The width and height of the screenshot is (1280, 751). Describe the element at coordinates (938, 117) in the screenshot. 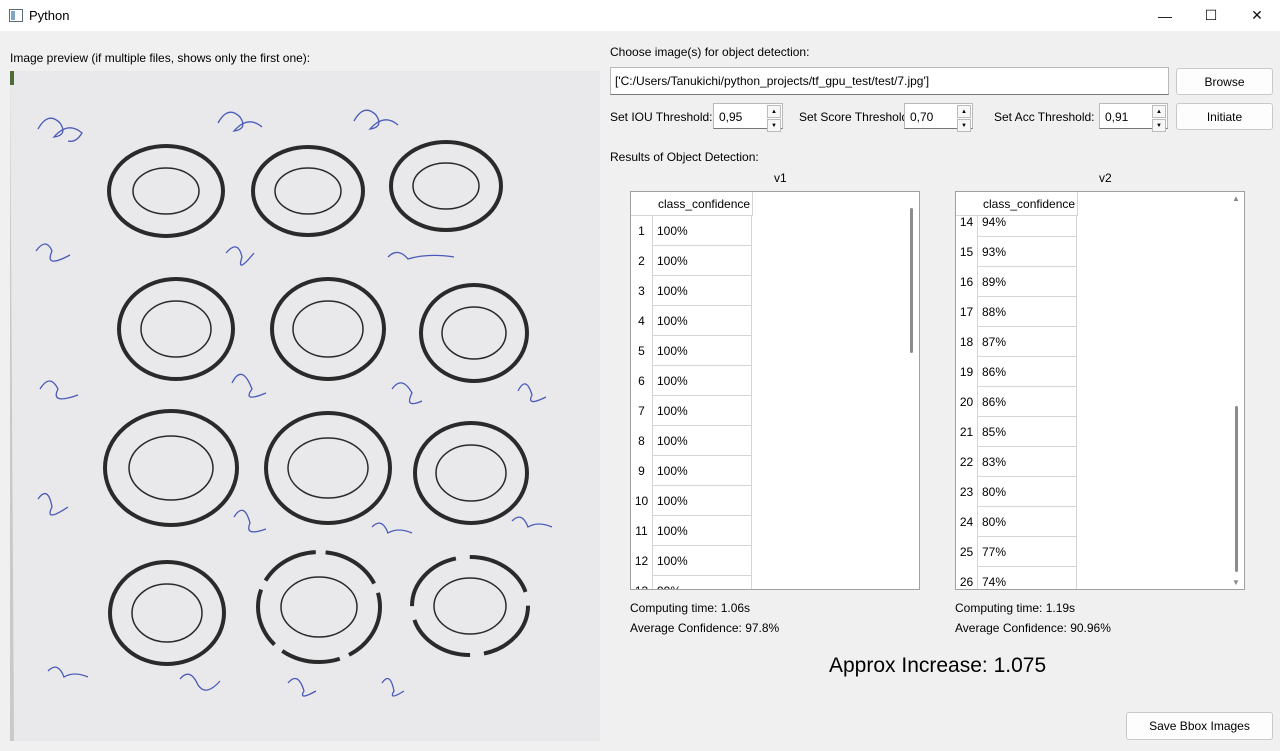

I see `score-threshold-spinbox: 0,70 ▲ ▼` at that location.